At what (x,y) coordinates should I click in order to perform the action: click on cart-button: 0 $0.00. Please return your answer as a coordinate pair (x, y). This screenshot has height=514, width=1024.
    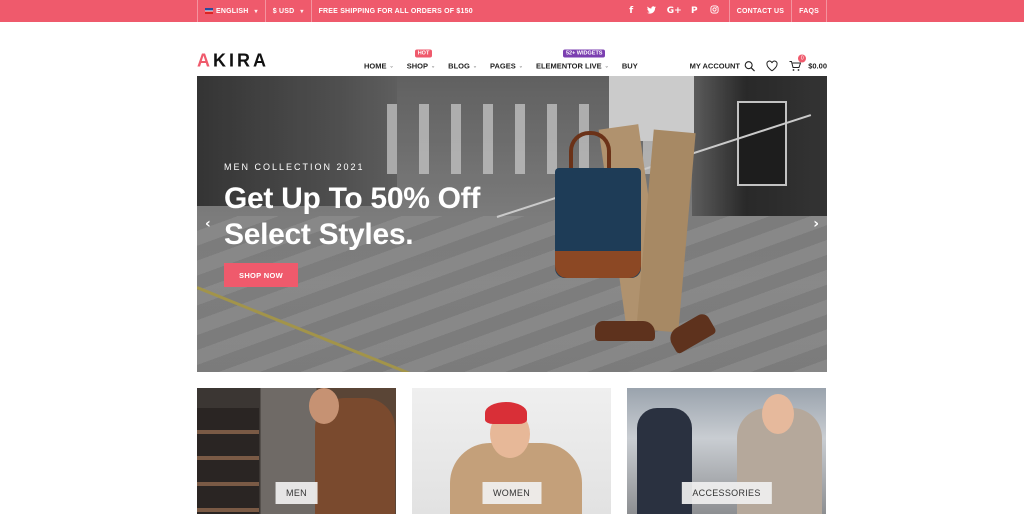
    Looking at the image, I should click on (808, 63).